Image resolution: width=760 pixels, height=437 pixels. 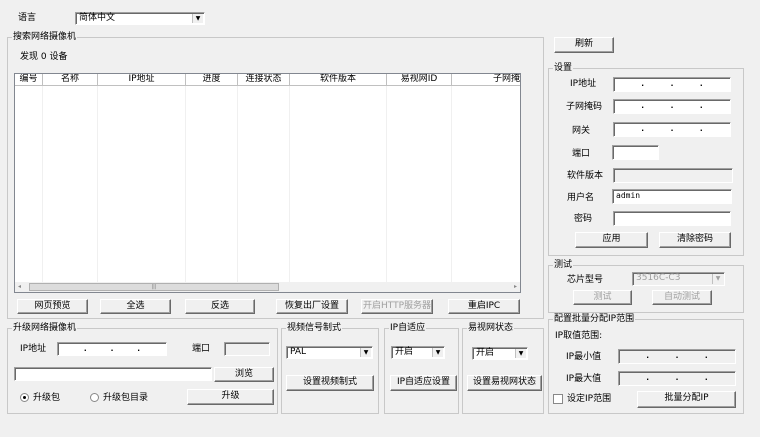 I want to click on set-ip-range-checkbox: 设定IP范围, so click(x=582, y=399).